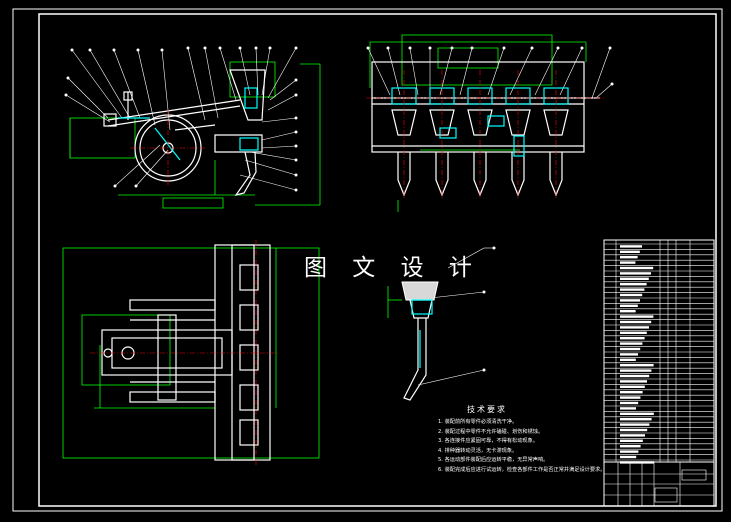 Image resolution: width=731 pixels, height=522 pixels. Describe the element at coordinates (192, 127) in the screenshot. I see `side-view` at that location.